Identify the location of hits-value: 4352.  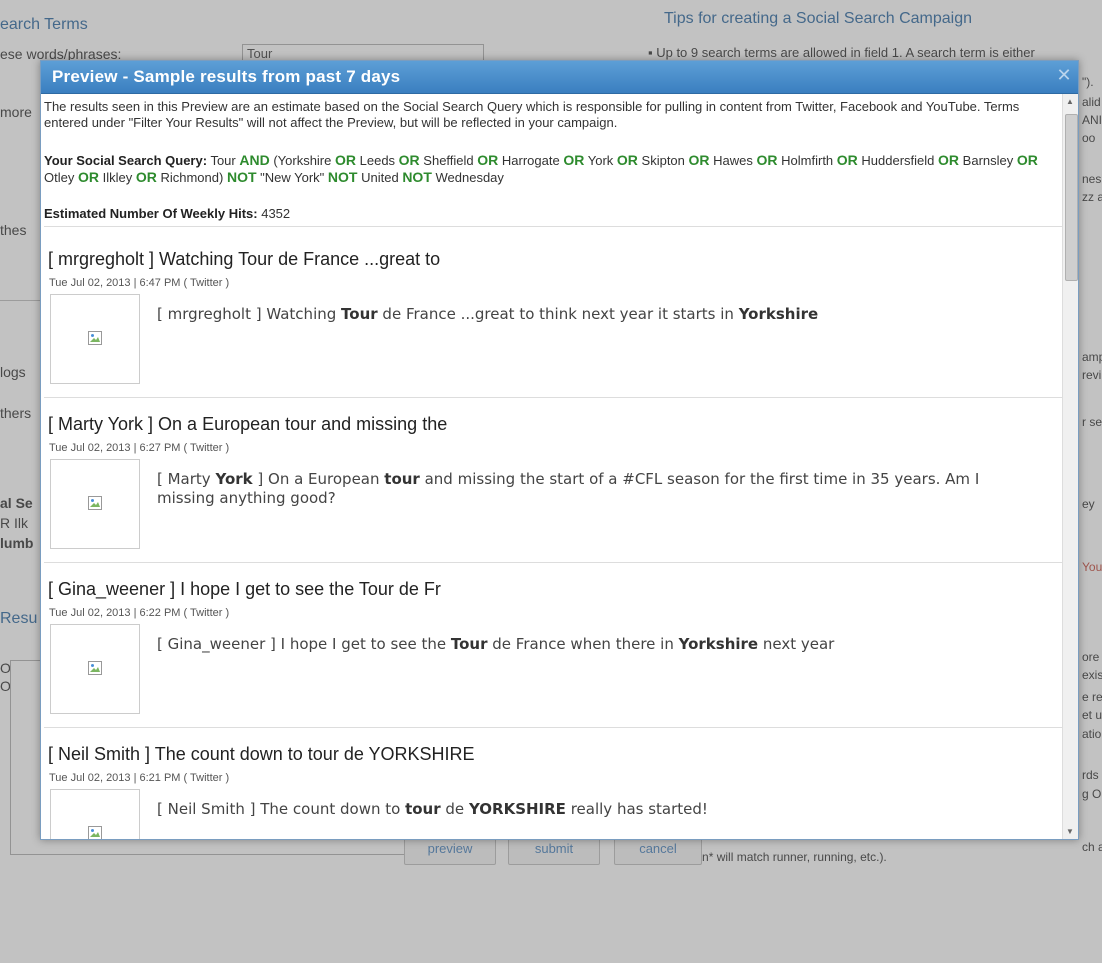
(276, 213).